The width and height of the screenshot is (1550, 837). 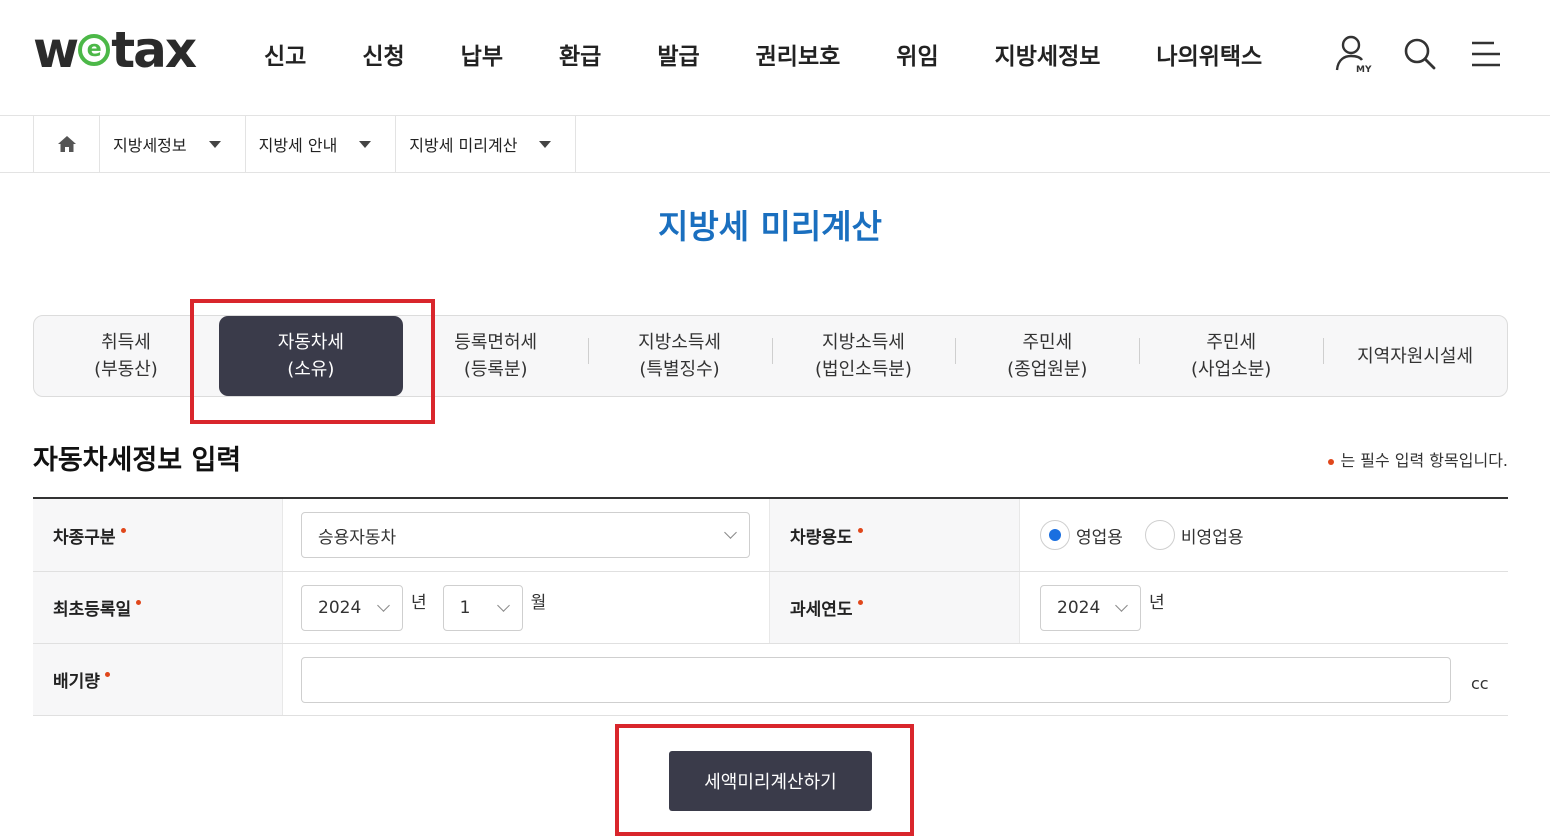 What do you see at coordinates (917, 54) in the screenshot?
I see `nav-item-delegation: 위임` at bounding box center [917, 54].